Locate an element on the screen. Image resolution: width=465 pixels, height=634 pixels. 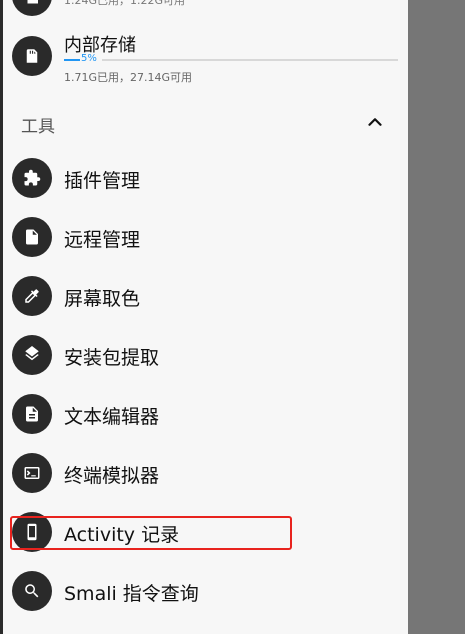
storage-progress-track is located at coordinates (250, 60).